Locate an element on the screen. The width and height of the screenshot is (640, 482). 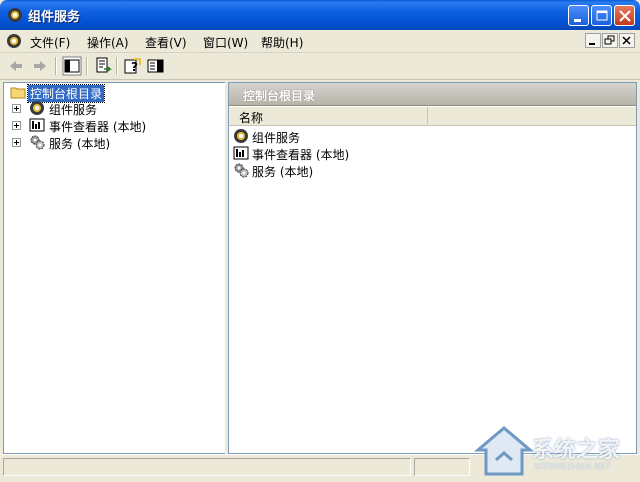
minimize-button is located at coordinates (578, 15).